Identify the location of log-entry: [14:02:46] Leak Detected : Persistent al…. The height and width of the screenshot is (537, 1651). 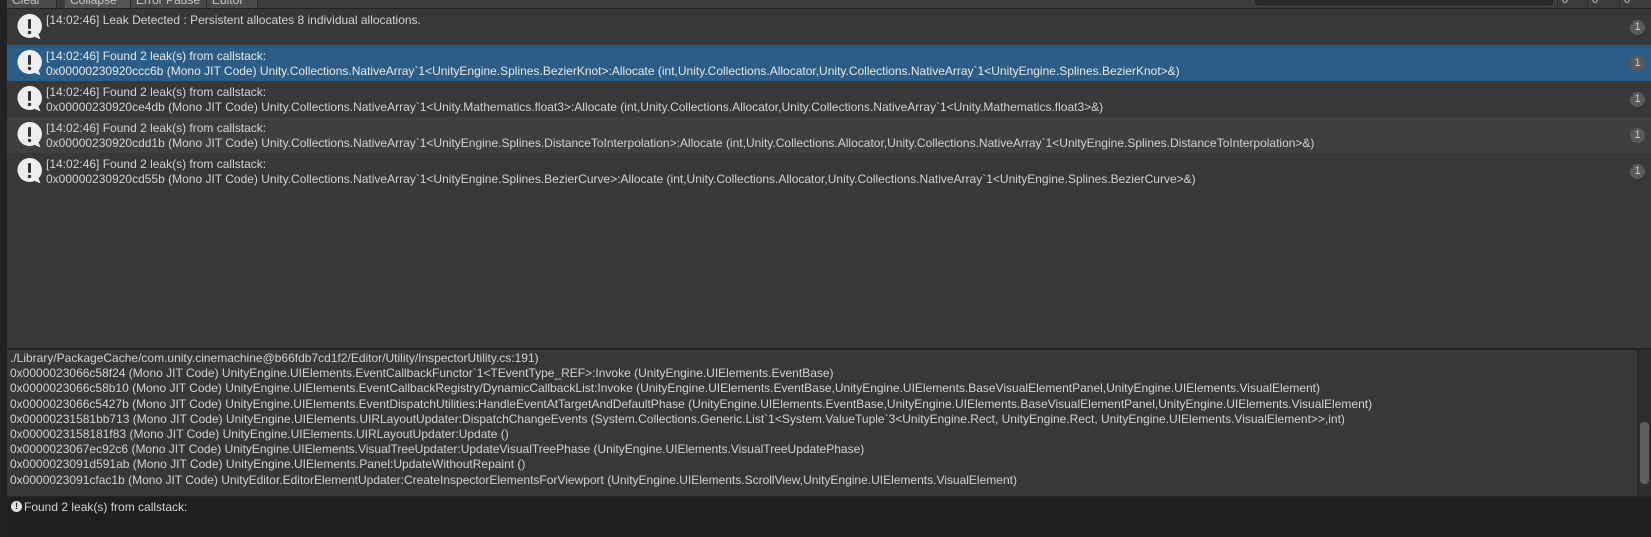
(829, 27).